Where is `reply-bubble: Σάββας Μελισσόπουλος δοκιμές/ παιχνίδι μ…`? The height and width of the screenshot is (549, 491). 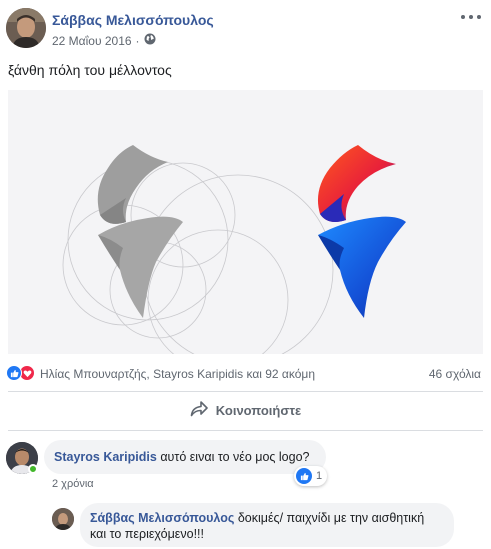 reply-bubble: Σάββας Μελισσόπουλος δοκιμές/ παιχνίδι μ… is located at coordinates (267, 525).